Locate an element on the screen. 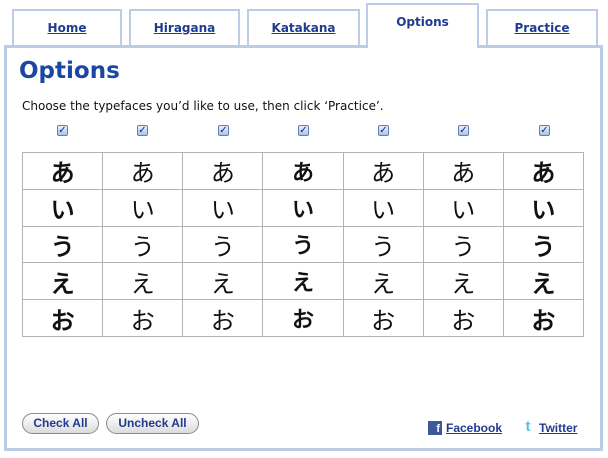 This screenshot has height=458, width=608. table-row: え え え え え え え is located at coordinates (303, 281).